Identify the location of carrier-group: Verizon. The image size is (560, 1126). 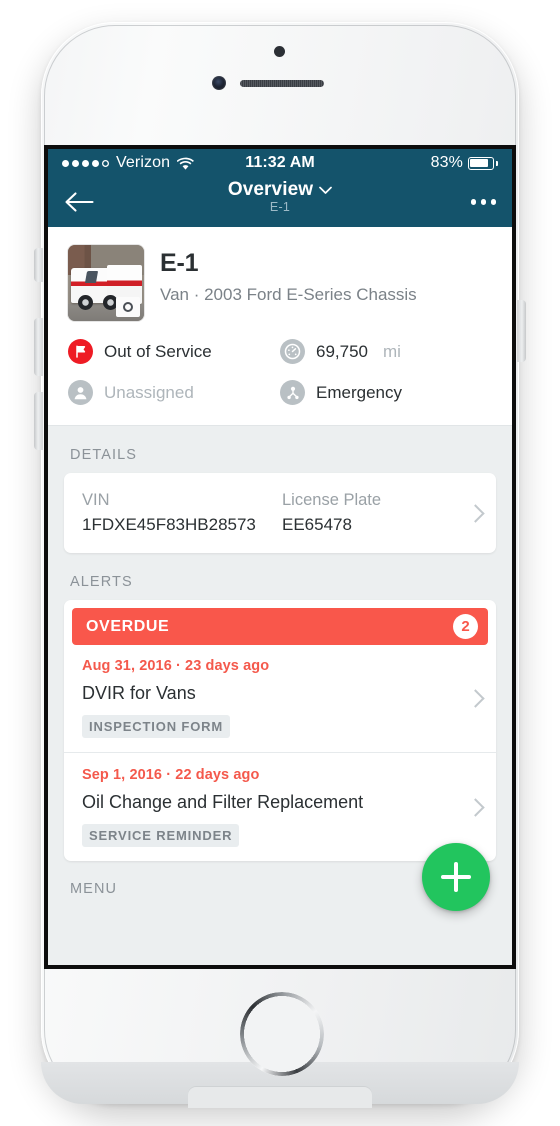
(128, 163).